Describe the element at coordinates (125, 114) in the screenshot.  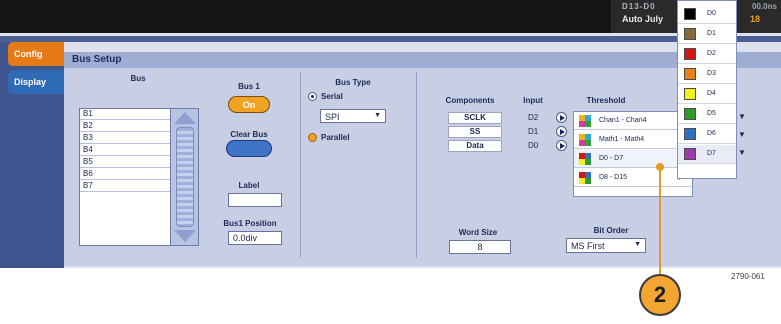
I see `bus-list-item: B1` at that location.